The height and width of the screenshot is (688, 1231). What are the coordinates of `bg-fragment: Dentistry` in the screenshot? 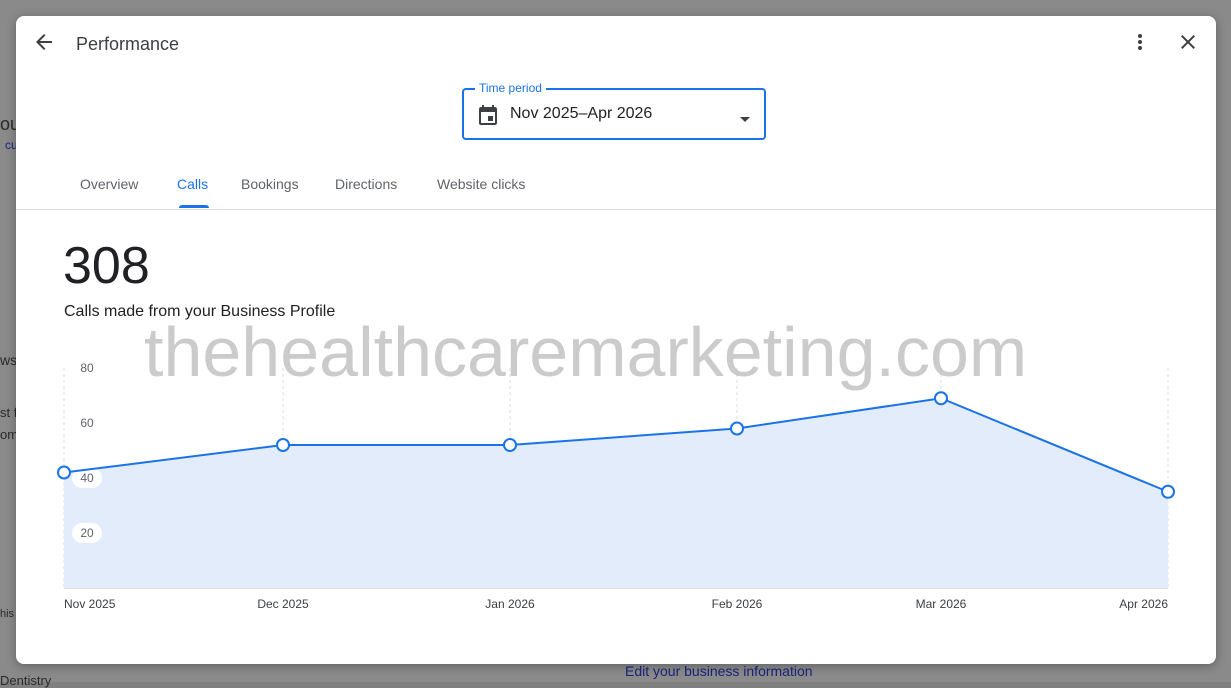 It's located at (26, 680).